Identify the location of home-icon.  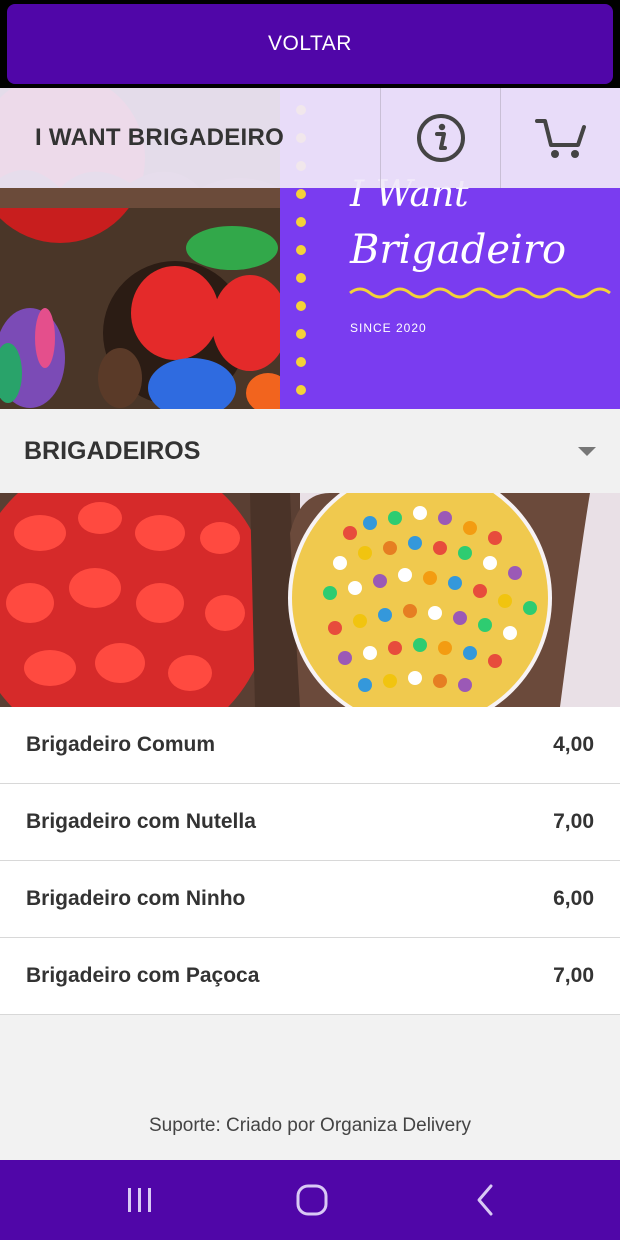
(312, 1200).